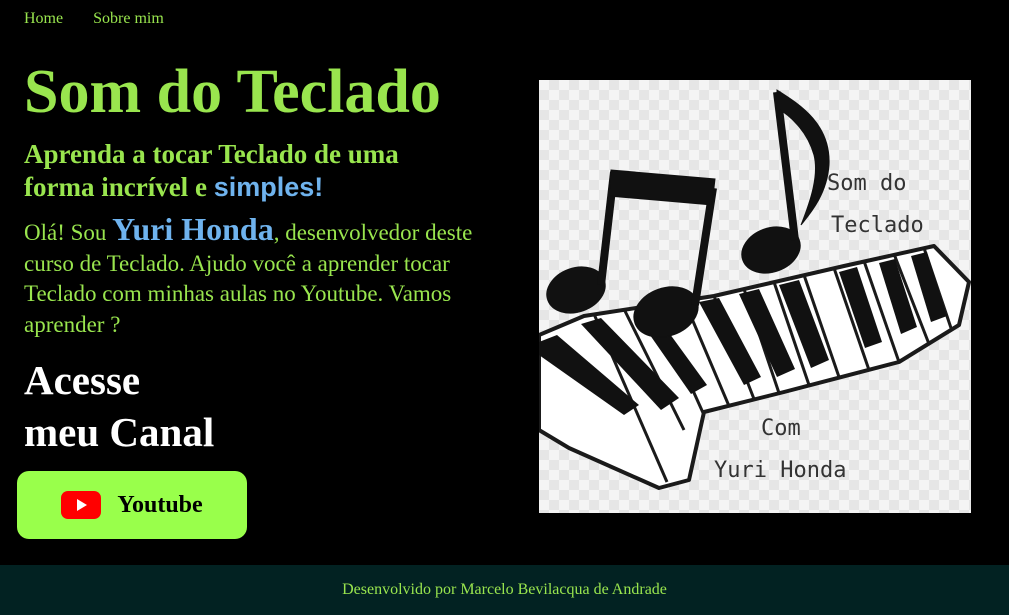 This screenshot has height=615, width=1009. I want to click on nav-link-home: Home, so click(43, 19).